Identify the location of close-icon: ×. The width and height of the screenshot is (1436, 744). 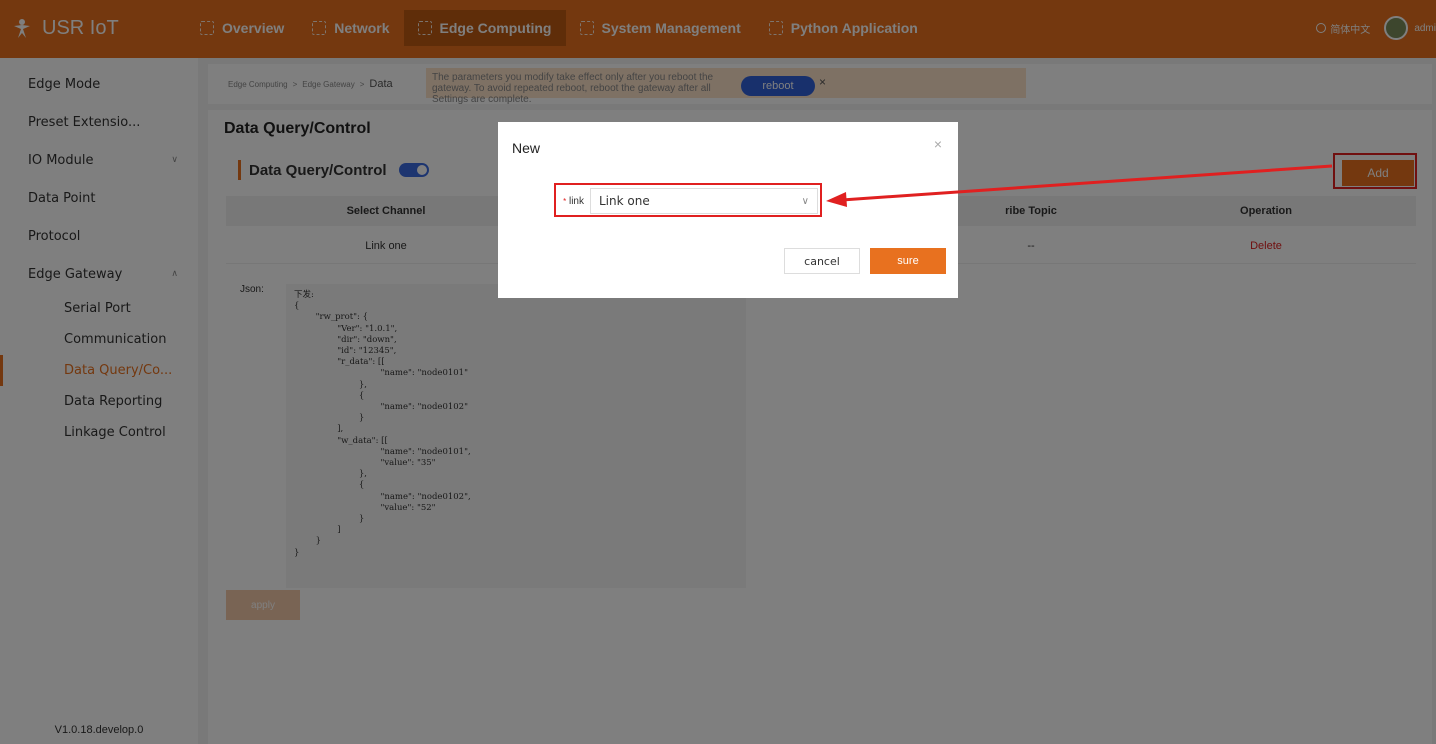
(938, 144).